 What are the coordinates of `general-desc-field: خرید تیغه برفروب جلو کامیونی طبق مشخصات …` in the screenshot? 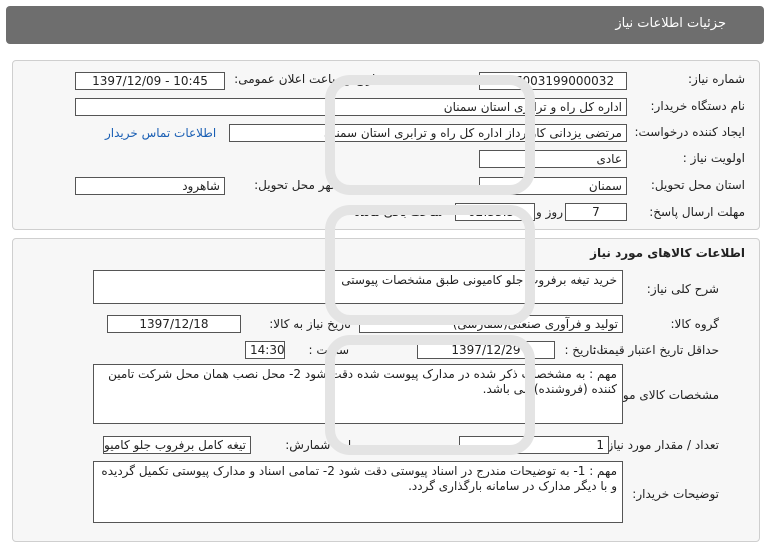 It's located at (358, 287).